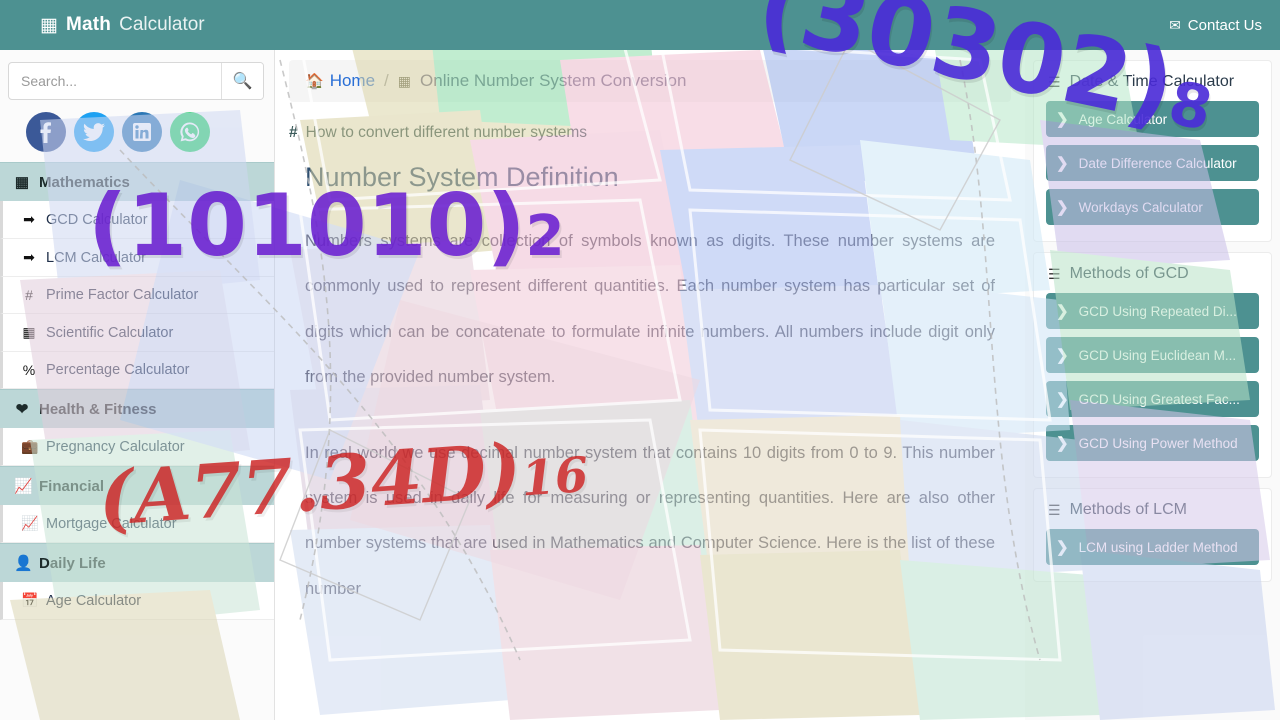  What do you see at coordinates (1128, 509) in the screenshot?
I see `card-title-label: Methods of LCM` at bounding box center [1128, 509].